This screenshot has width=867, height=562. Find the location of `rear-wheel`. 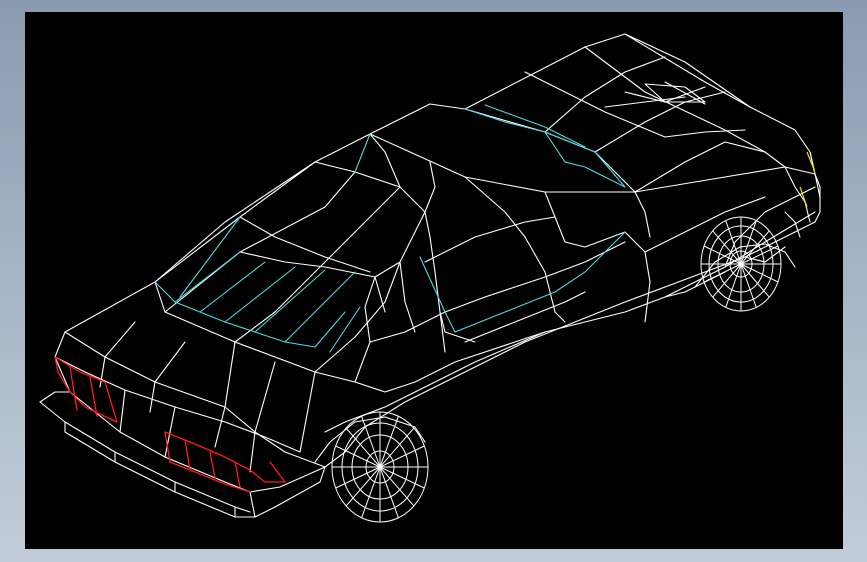

rear-wheel is located at coordinates (380, 467).